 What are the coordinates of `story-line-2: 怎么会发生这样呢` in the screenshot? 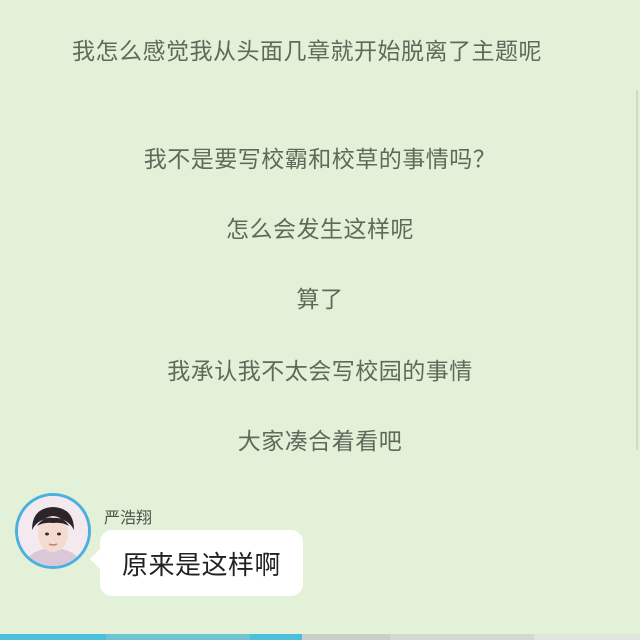 It's located at (320, 230).